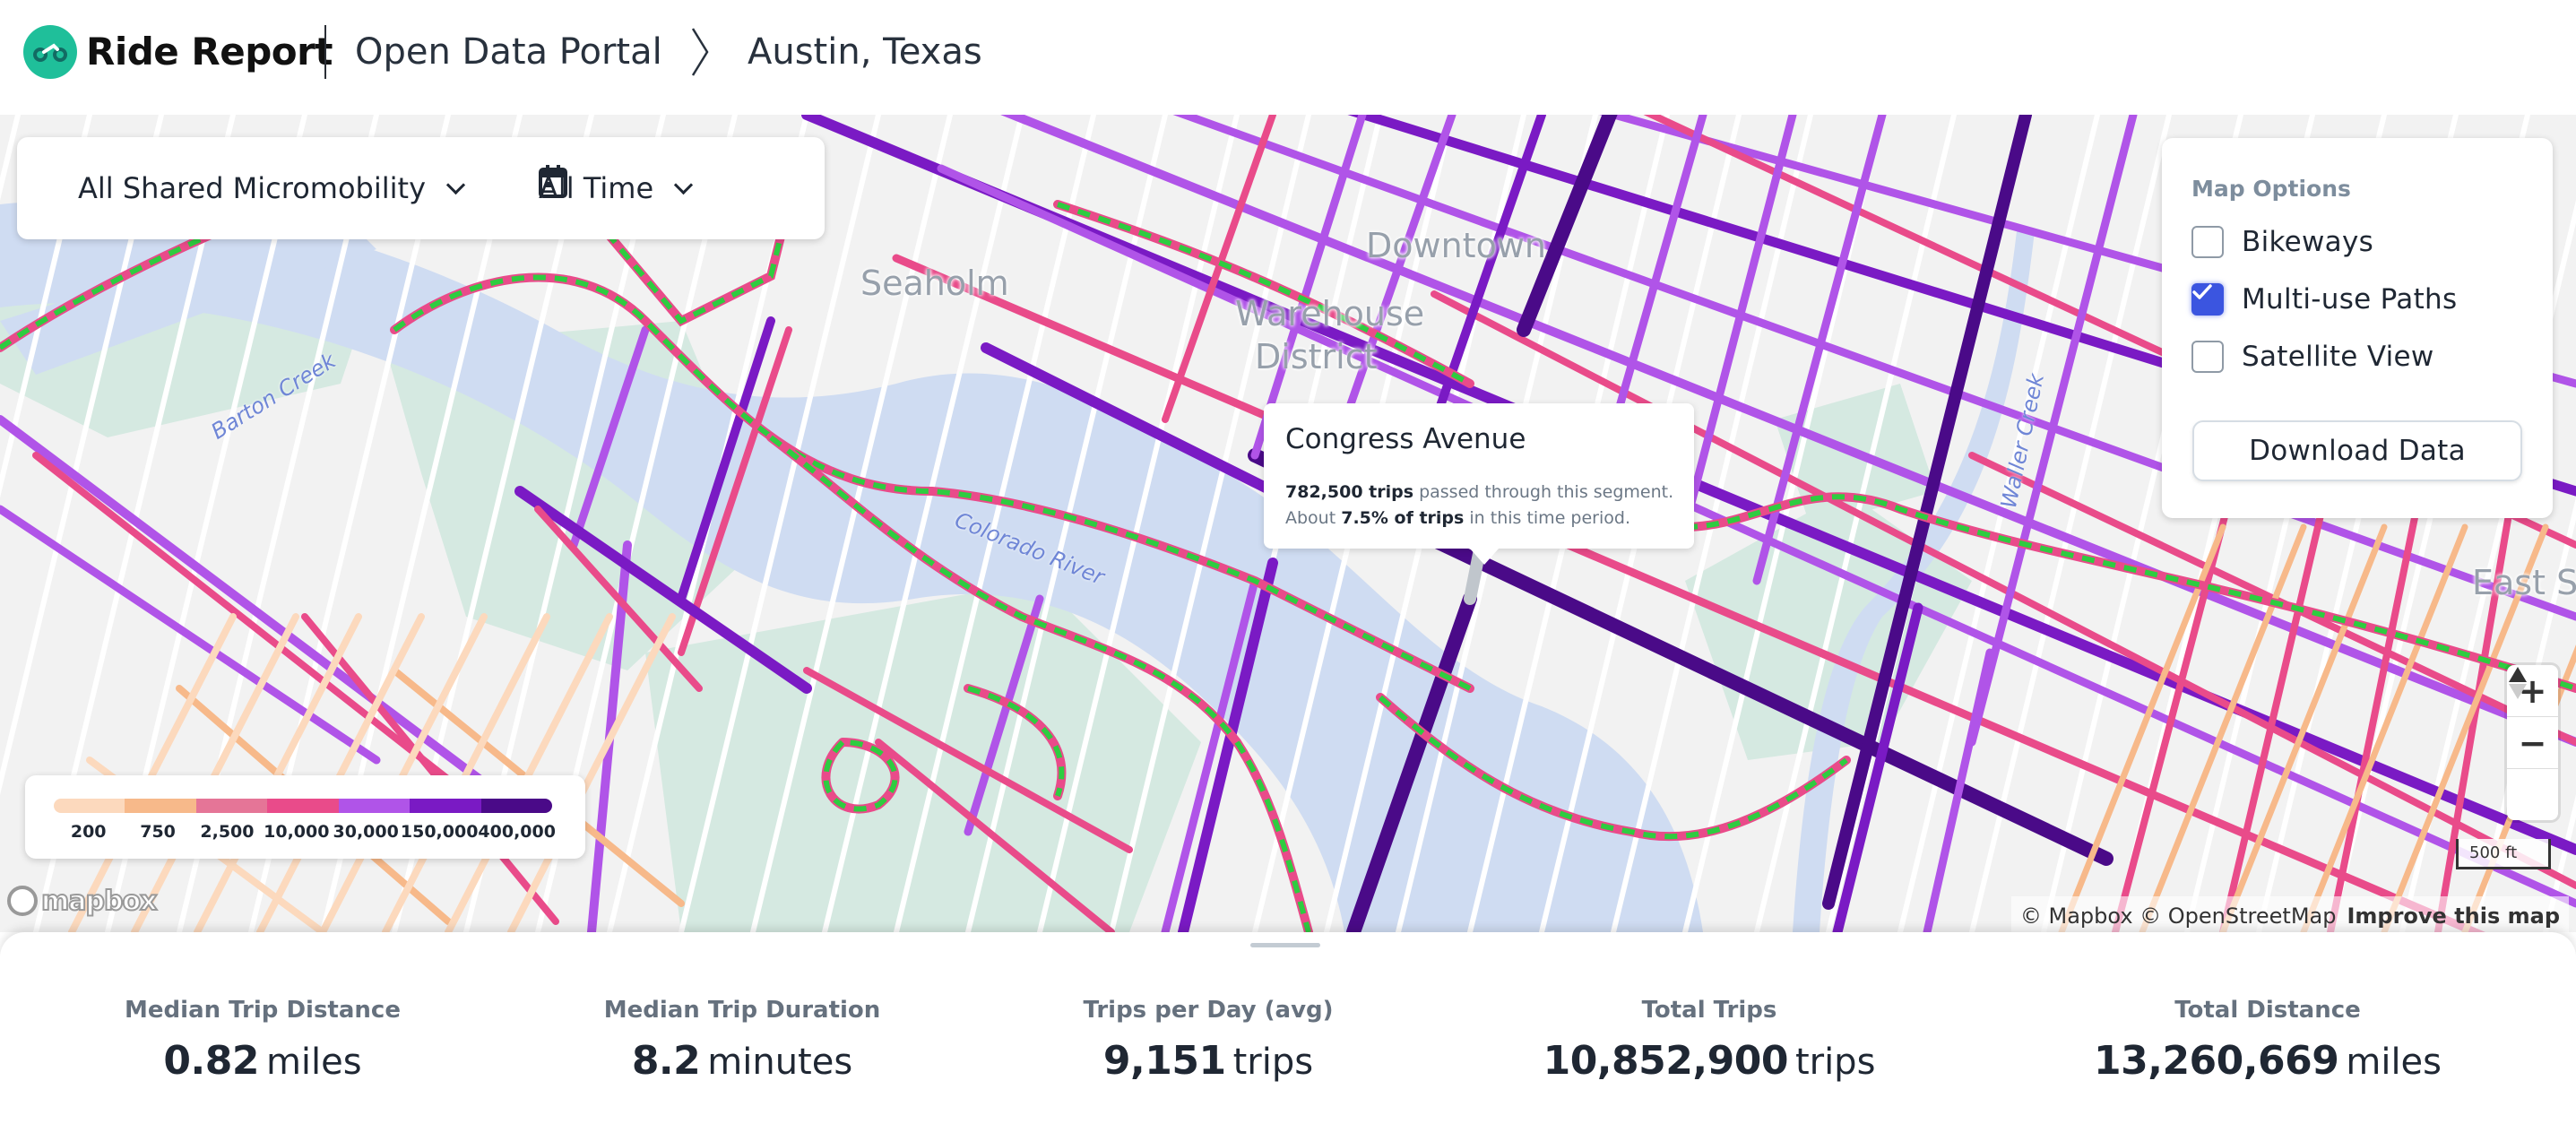  Describe the element at coordinates (1285, 945) in the screenshot. I see `drawer-handle` at that location.